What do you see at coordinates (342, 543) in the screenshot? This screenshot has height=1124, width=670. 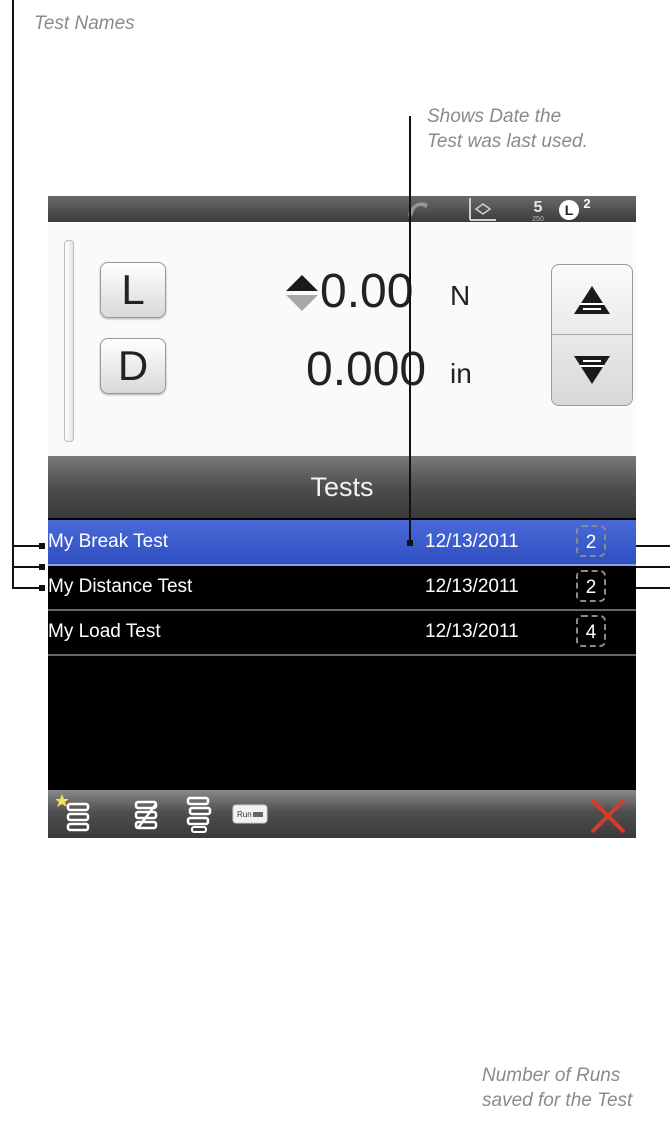 I see `test-row: My Break Test 12/13/2011 2` at bounding box center [342, 543].